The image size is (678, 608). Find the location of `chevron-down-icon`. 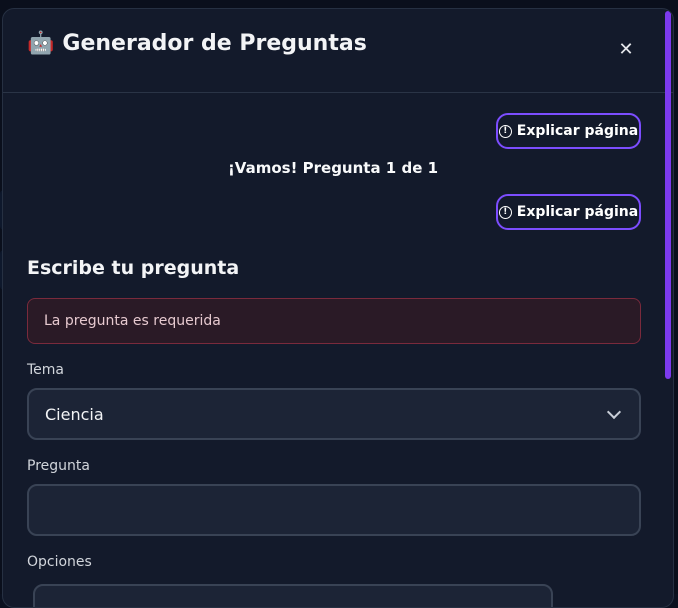

chevron-down-icon is located at coordinates (614, 411).